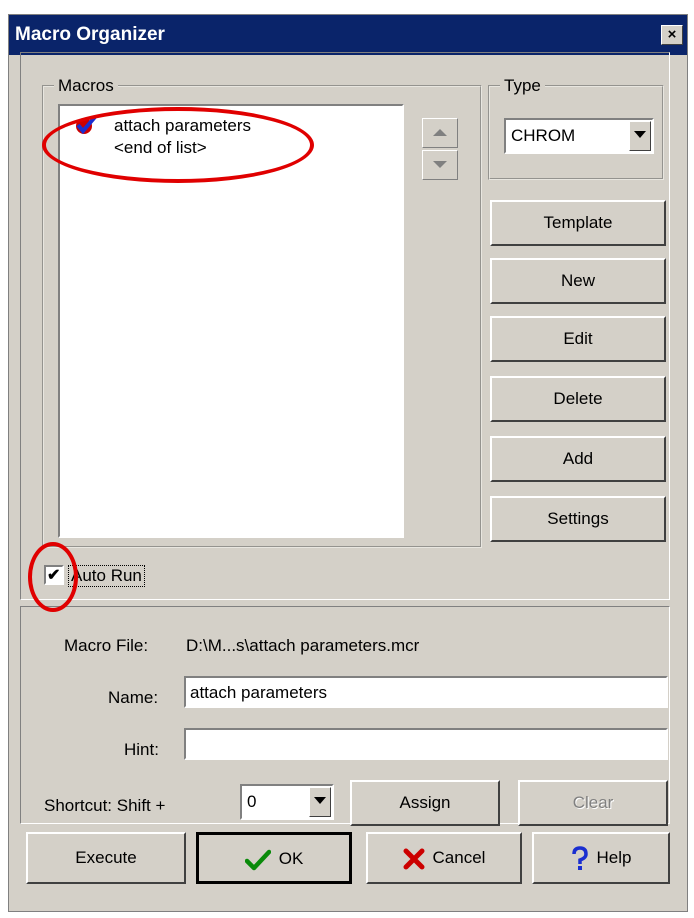 The width and height of the screenshot is (694, 918). I want to click on delete-button: Delete, so click(578, 399).